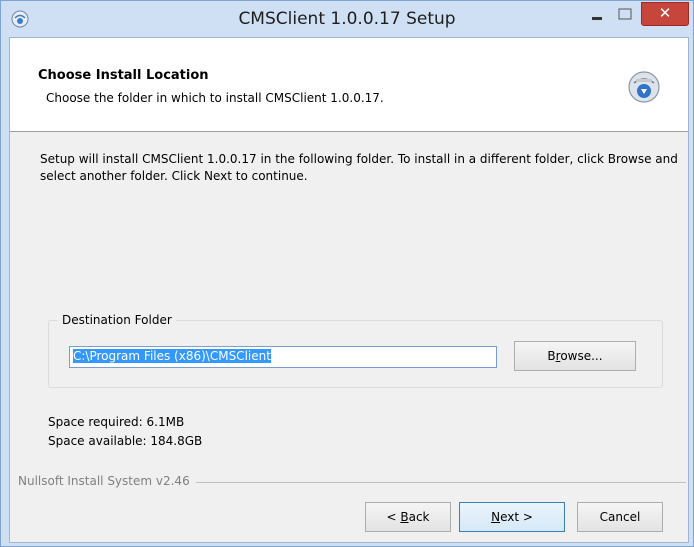 This screenshot has height=547, width=694. I want to click on browse-label-pre: B, so click(551, 356).